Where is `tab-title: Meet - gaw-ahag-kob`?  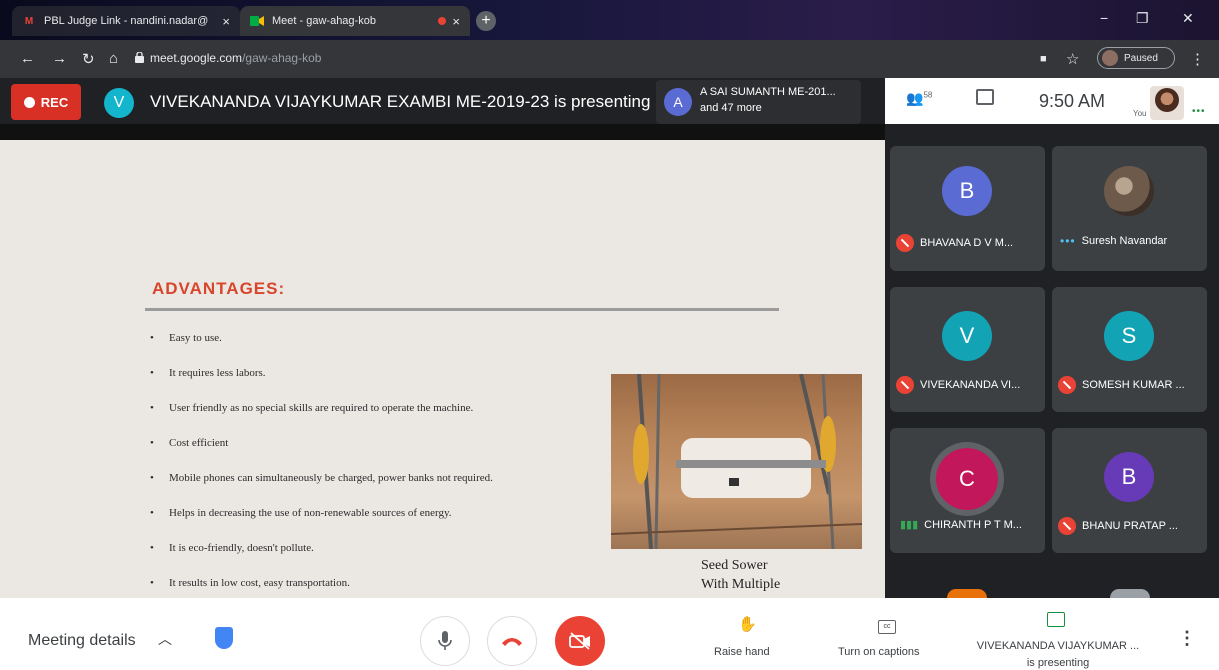 tab-title: Meet - gaw-ahag-kob is located at coordinates (324, 21).